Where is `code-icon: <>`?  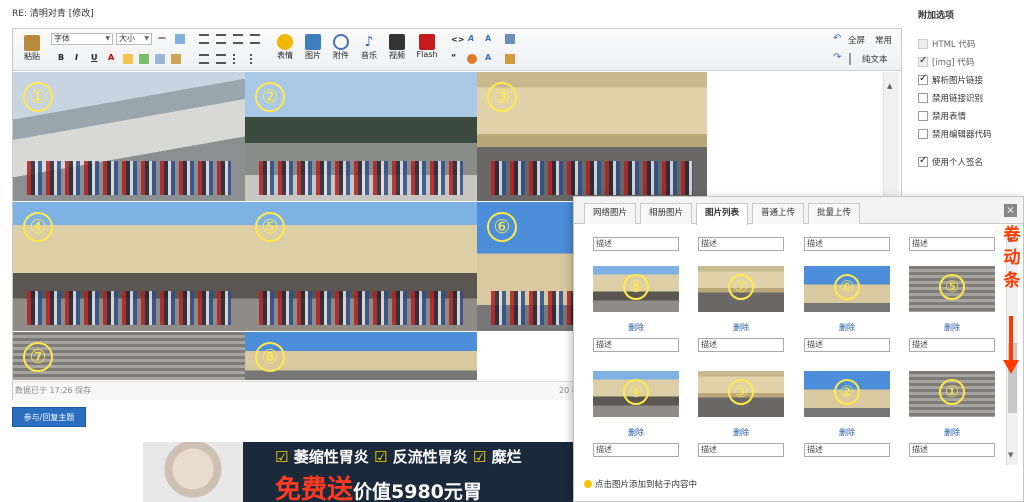
code-icon: <> is located at coordinates (457, 39).